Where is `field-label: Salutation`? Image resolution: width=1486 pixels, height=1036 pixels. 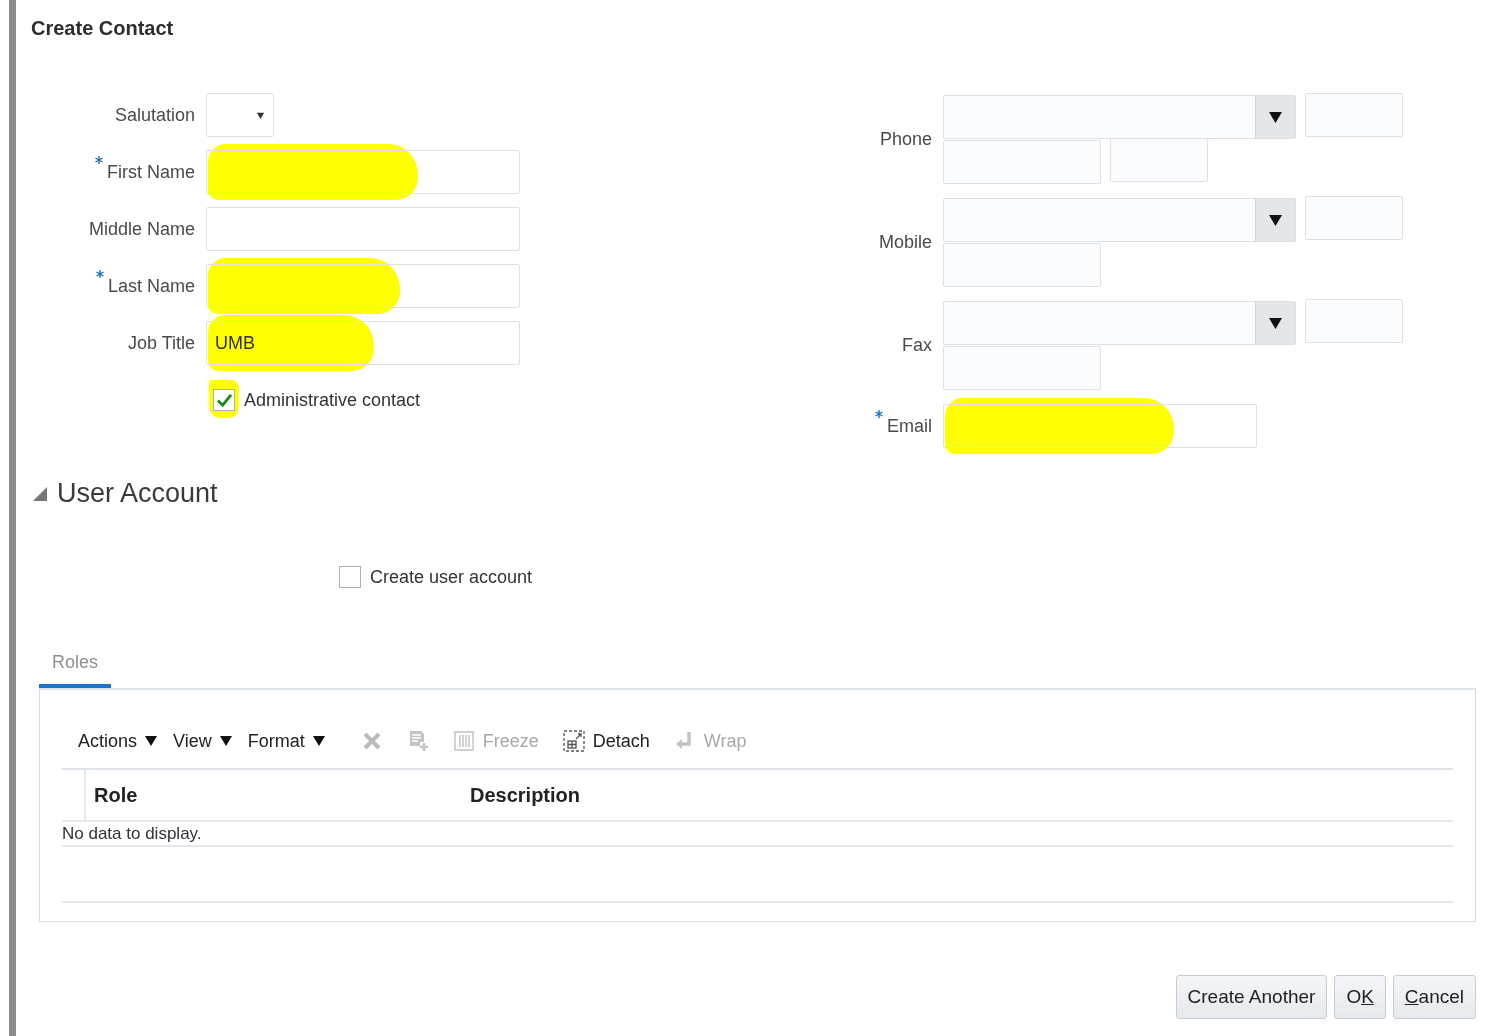
field-label: Salutation is located at coordinates (154, 115).